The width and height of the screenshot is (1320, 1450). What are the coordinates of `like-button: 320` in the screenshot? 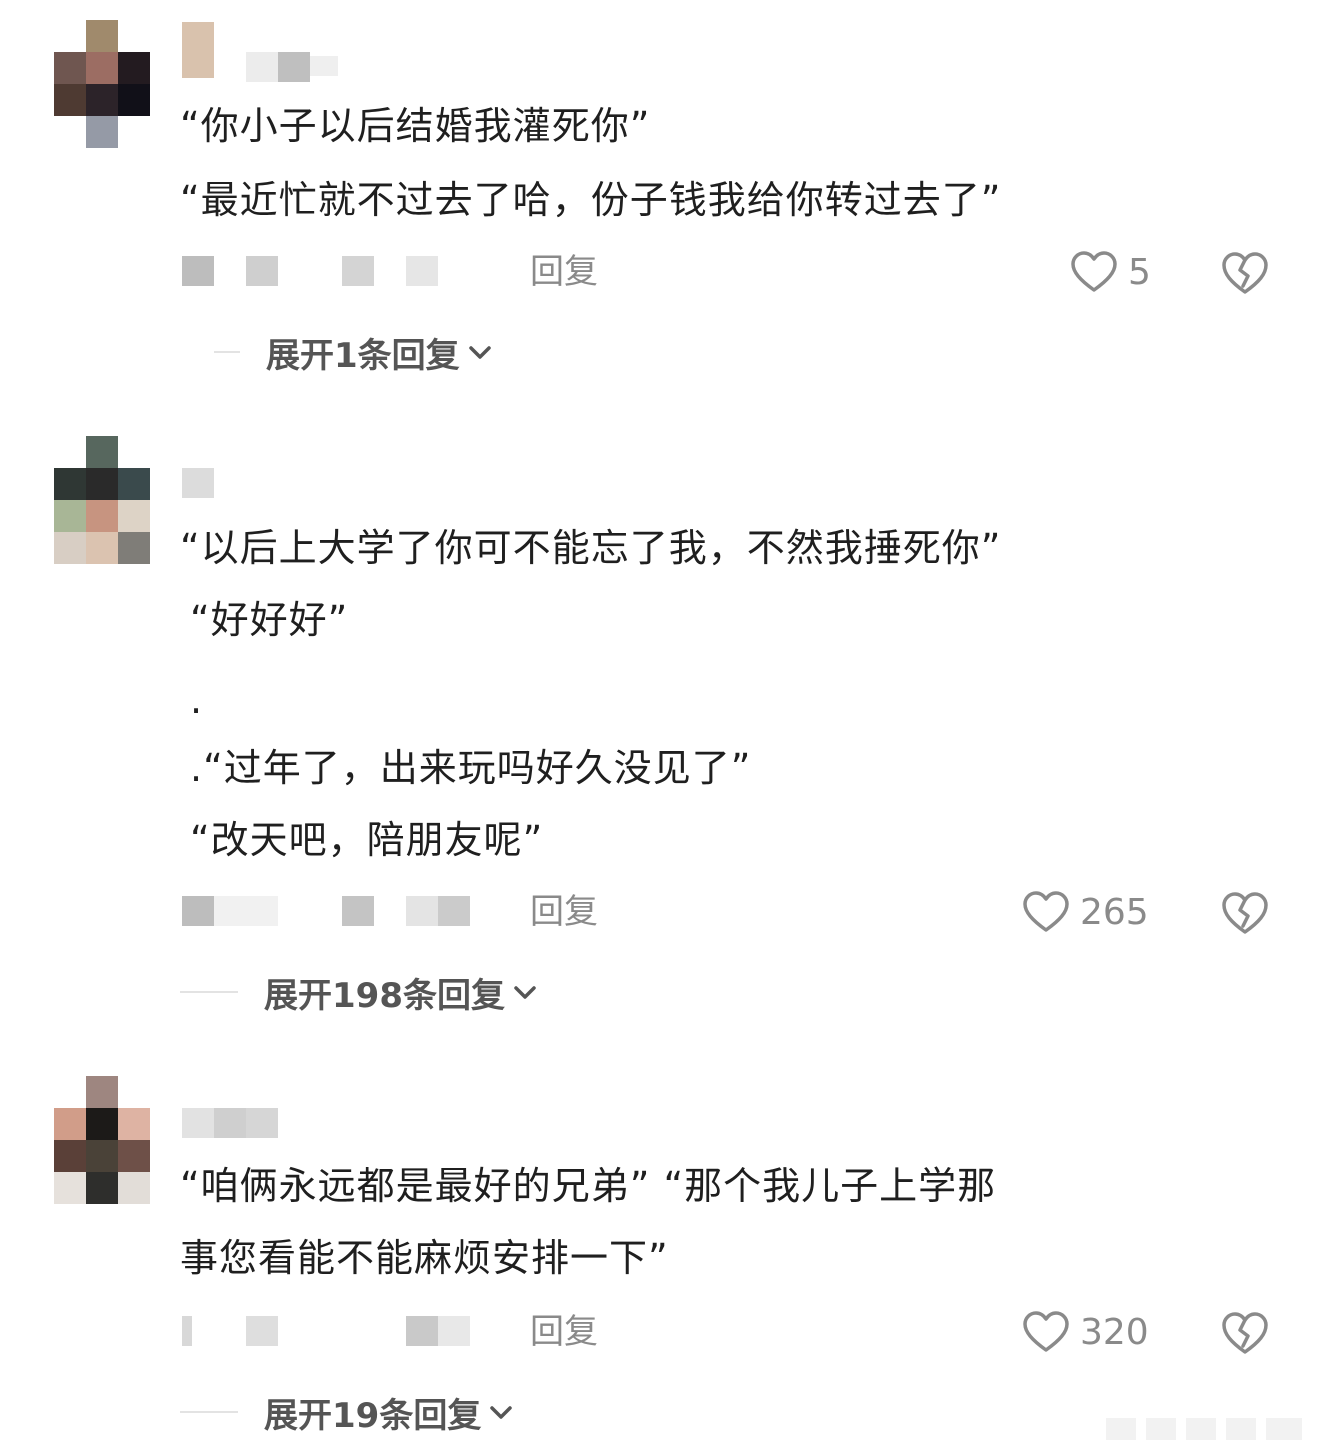 It's located at (1085, 1332).